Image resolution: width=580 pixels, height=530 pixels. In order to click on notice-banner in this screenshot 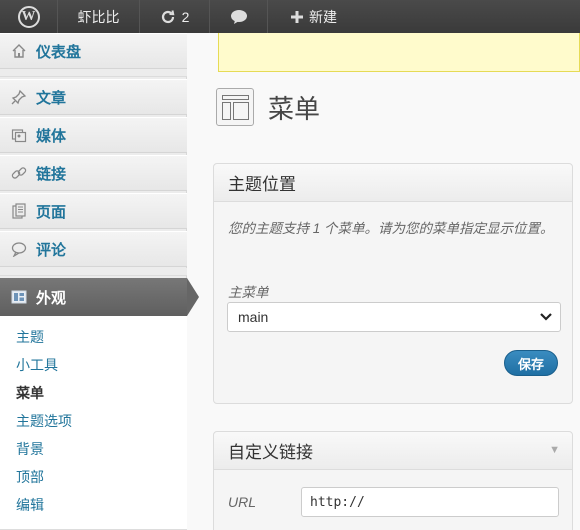, I will do `click(399, 52)`.